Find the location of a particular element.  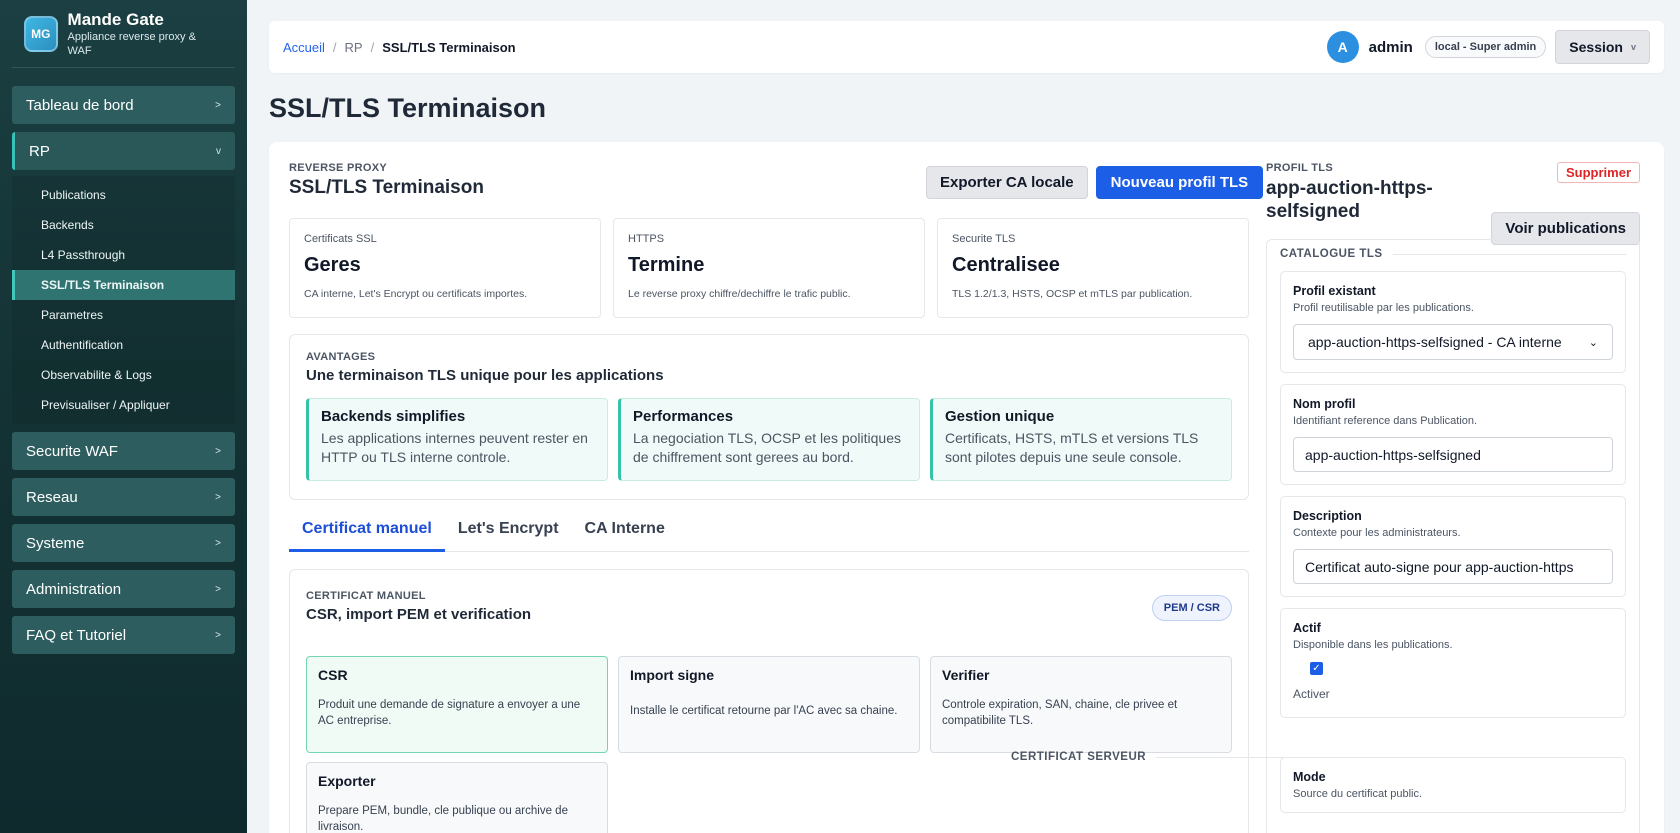

field-mode: Mode Source du certificat public. is located at coordinates (1453, 785).